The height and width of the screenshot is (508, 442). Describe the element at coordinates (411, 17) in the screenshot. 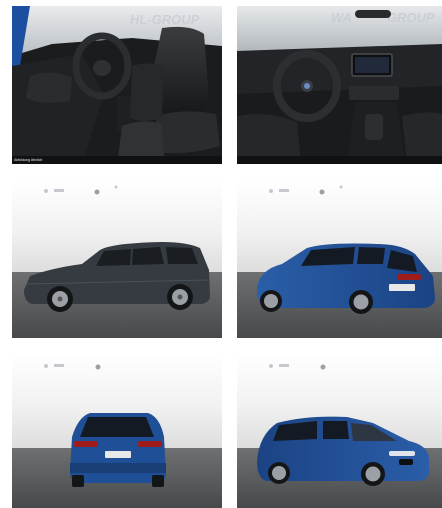

I see `watermark-text-tail: GROUP` at that location.